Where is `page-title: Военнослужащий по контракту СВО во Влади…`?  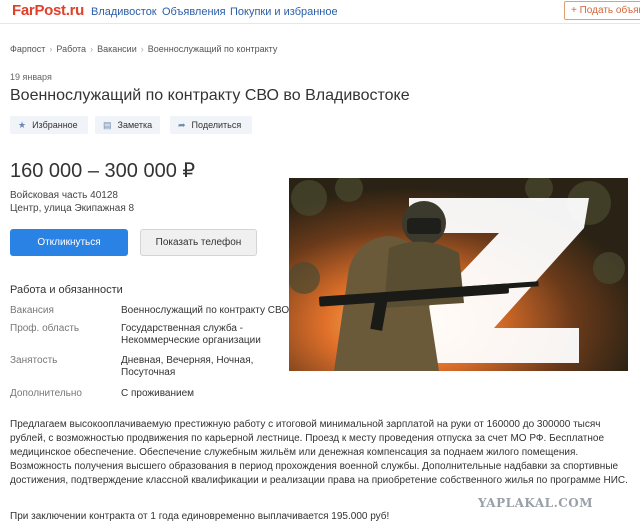
page-title: Военнослужащий по контракту СВО во Влади… is located at coordinates (210, 95).